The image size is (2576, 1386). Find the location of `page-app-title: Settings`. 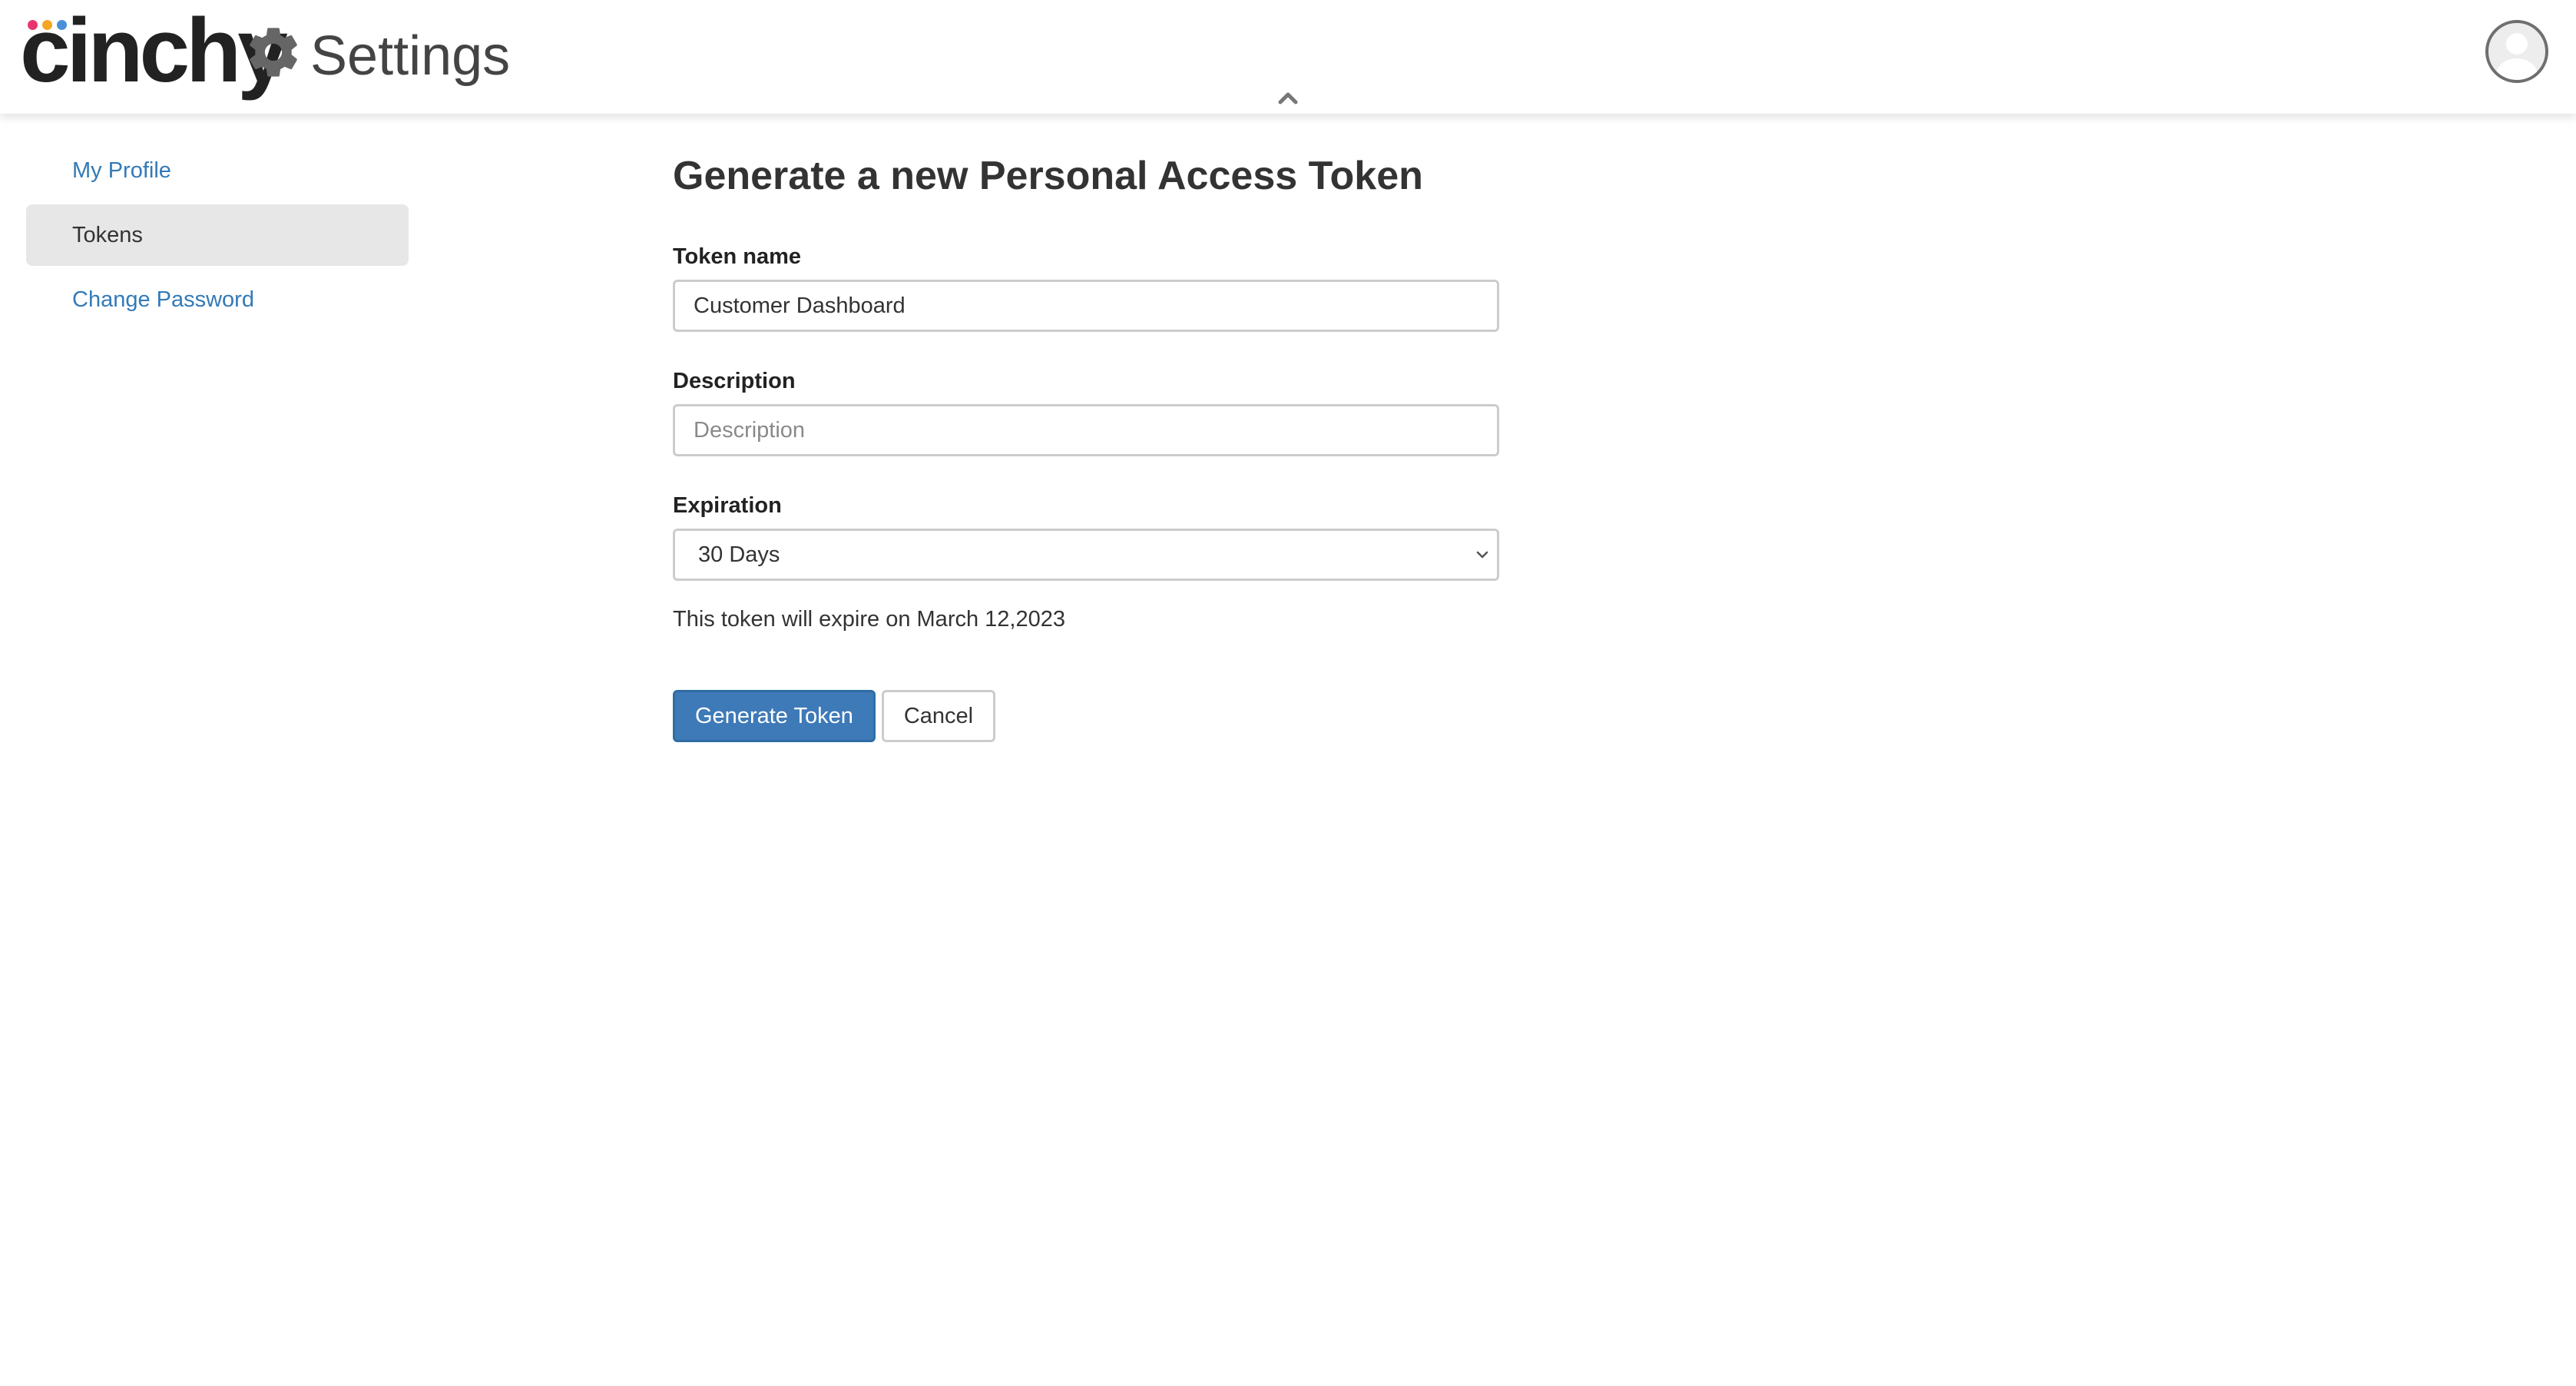

page-app-title: Settings is located at coordinates (410, 56).